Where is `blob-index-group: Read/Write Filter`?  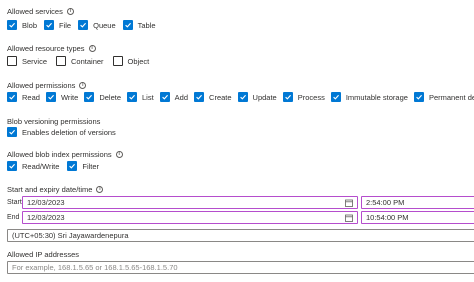 blob-index-group: Read/Write Filter is located at coordinates (56, 166).